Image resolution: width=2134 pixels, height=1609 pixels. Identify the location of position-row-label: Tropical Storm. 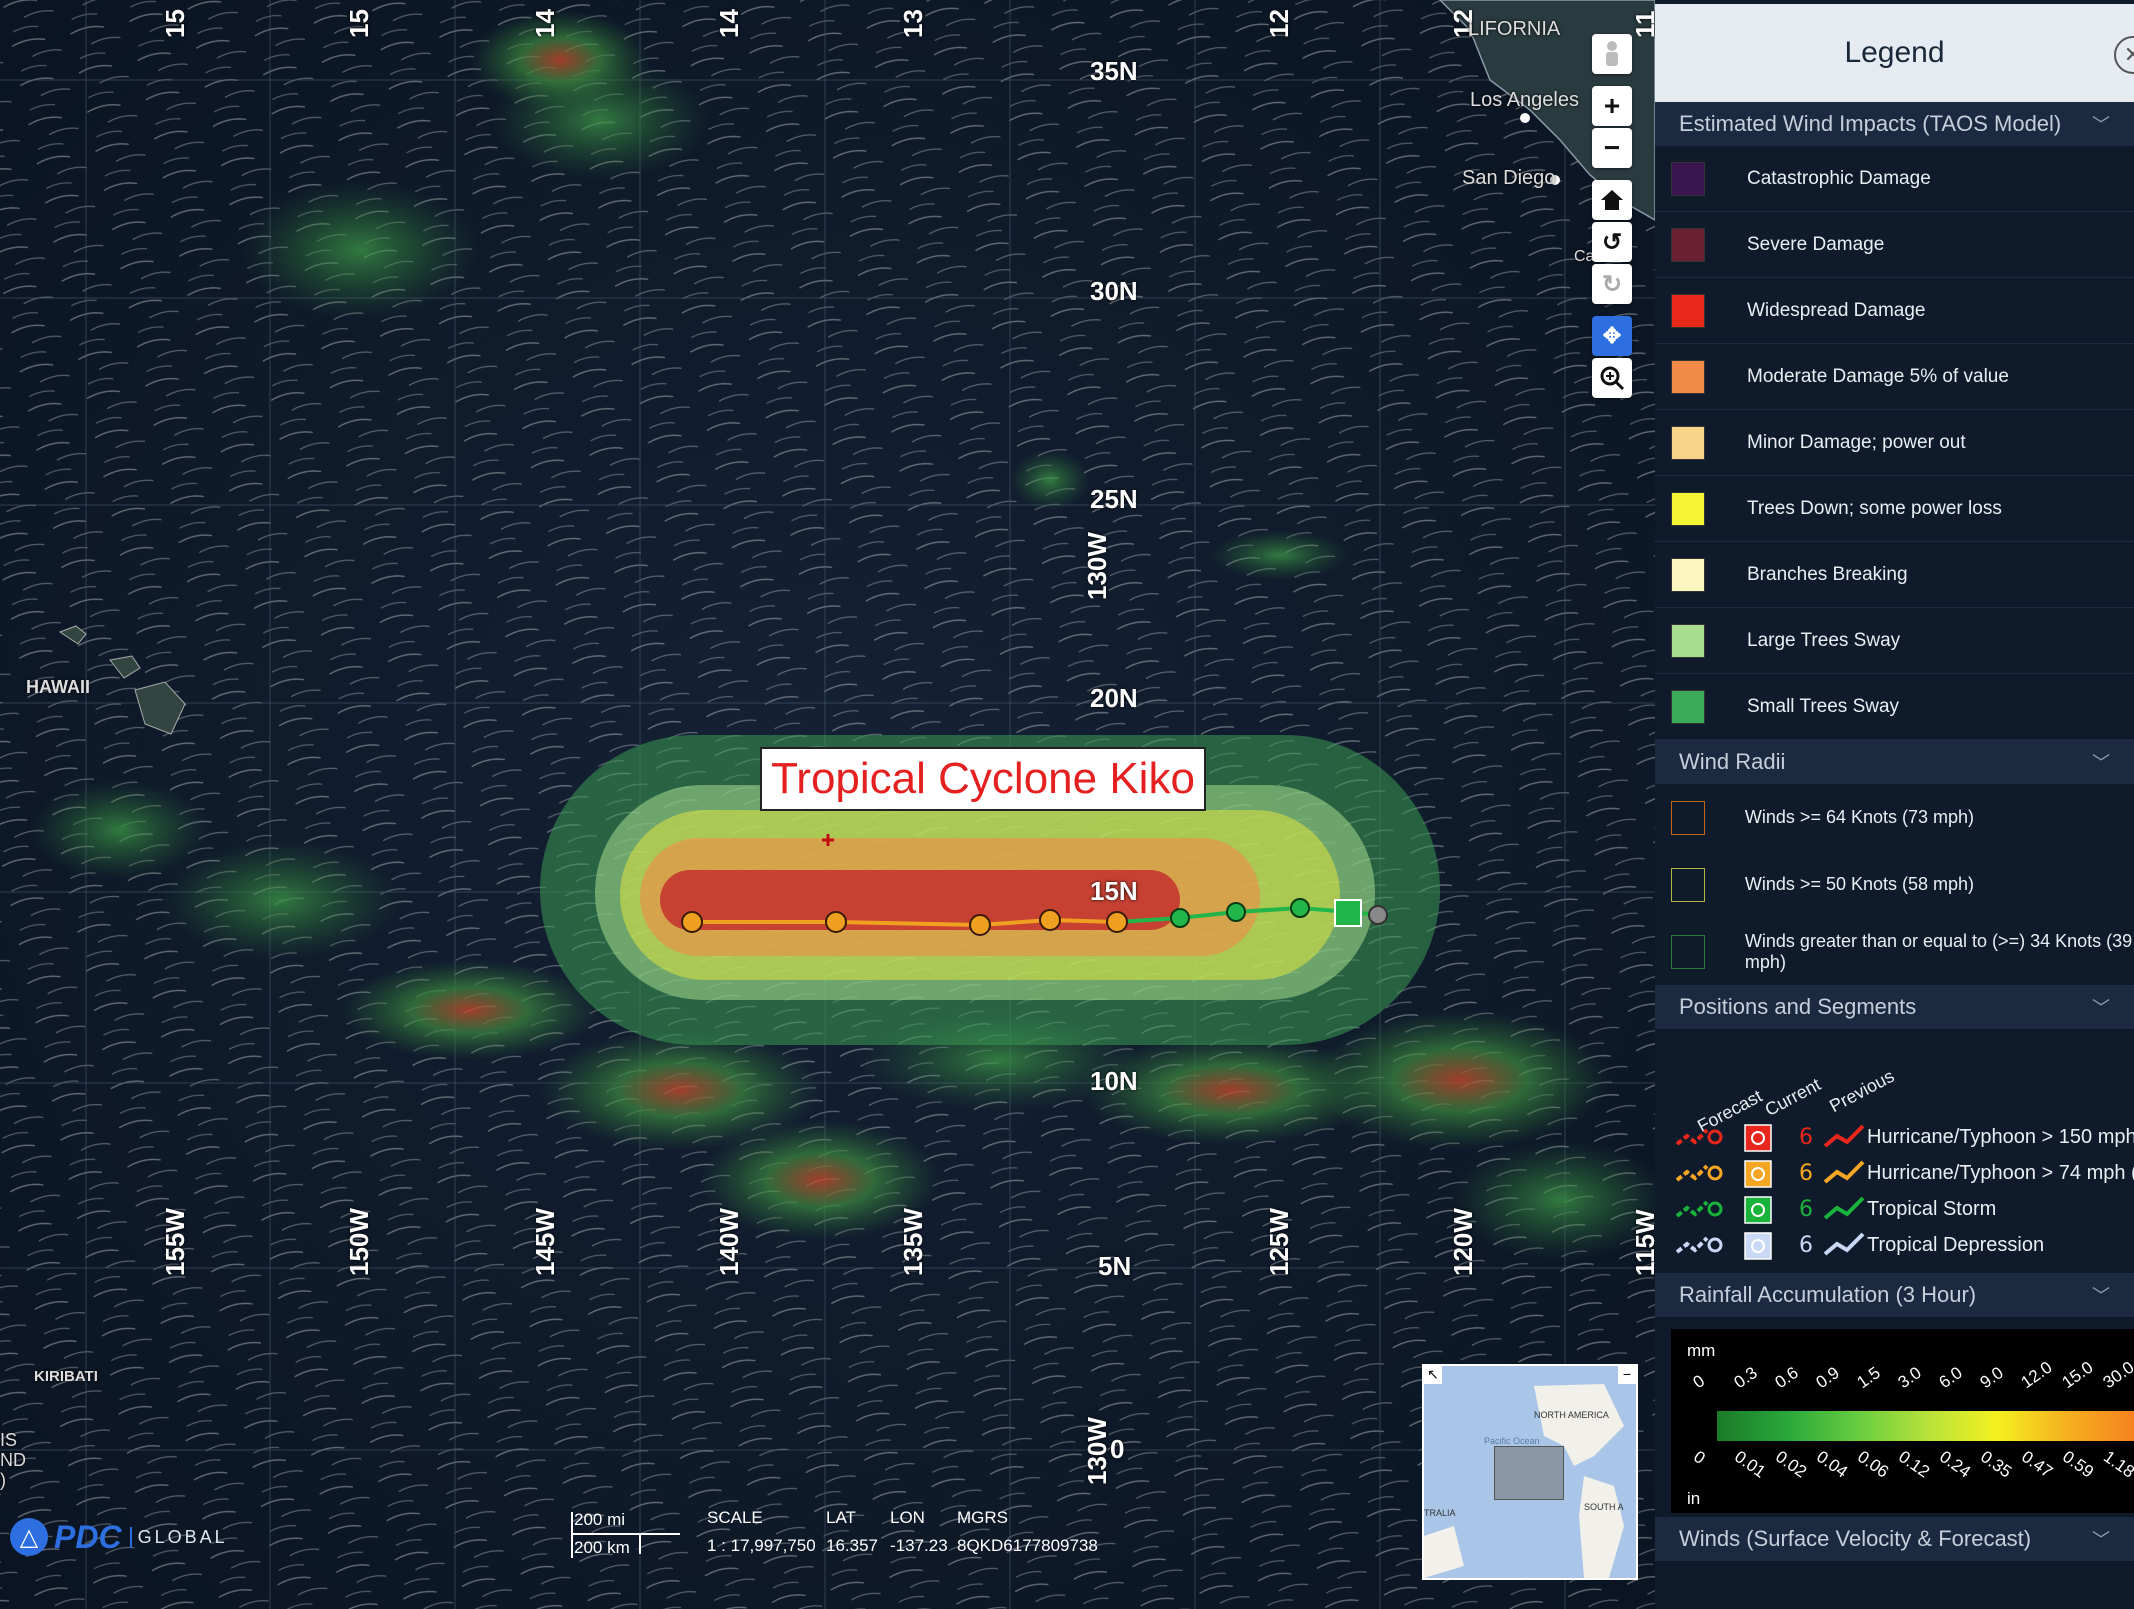
(1932, 1208).